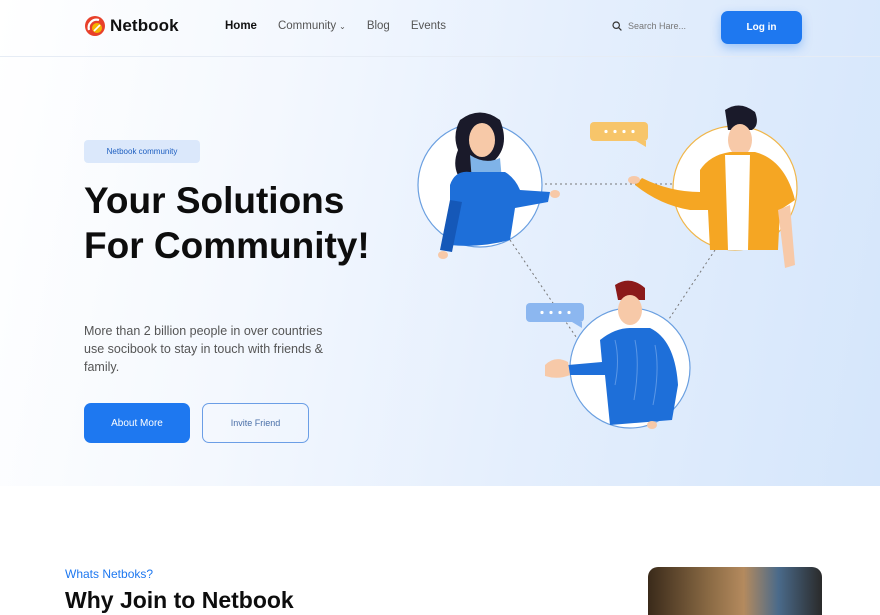  I want to click on login-button: Log in, so click(761, 27).